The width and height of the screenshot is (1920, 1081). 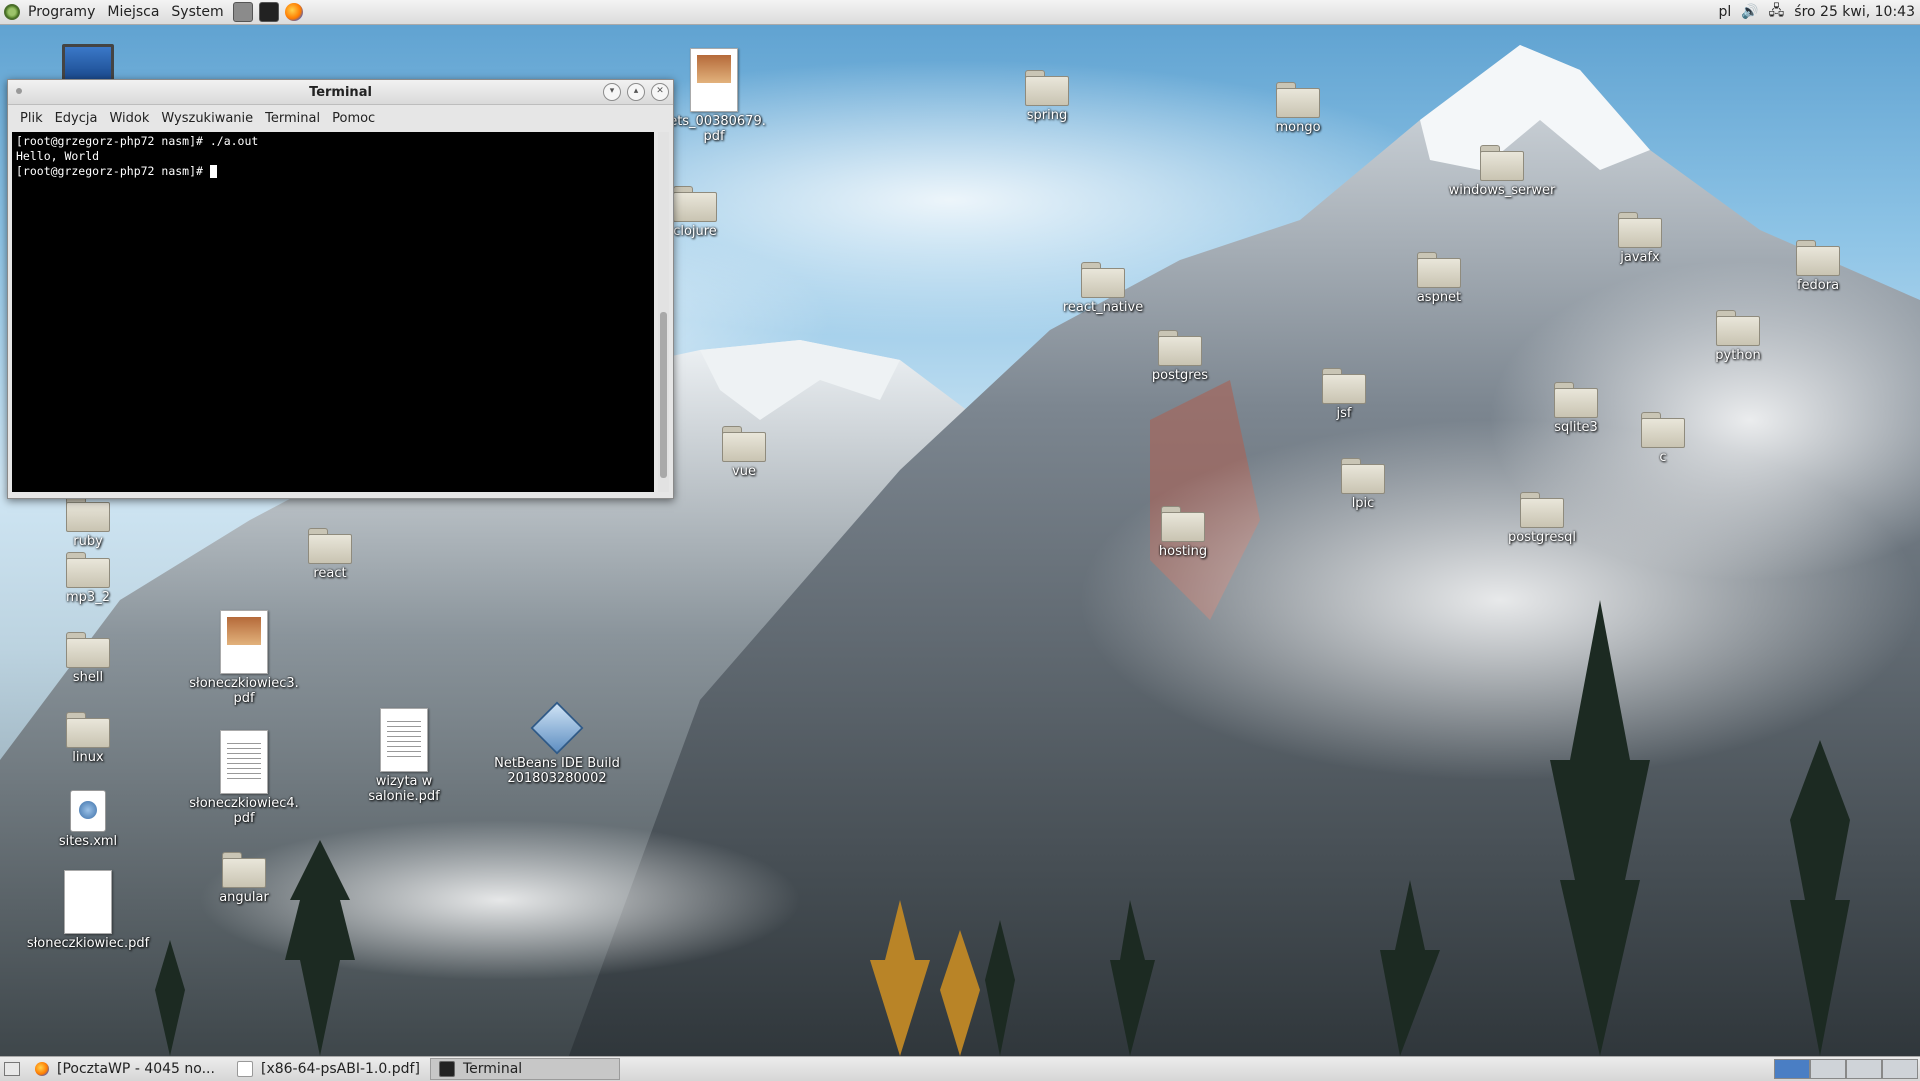 What do you see at coordinates (1047, 115) in the screenshot?
I see `icon-label: spring` at bounding box center [1047, 115].